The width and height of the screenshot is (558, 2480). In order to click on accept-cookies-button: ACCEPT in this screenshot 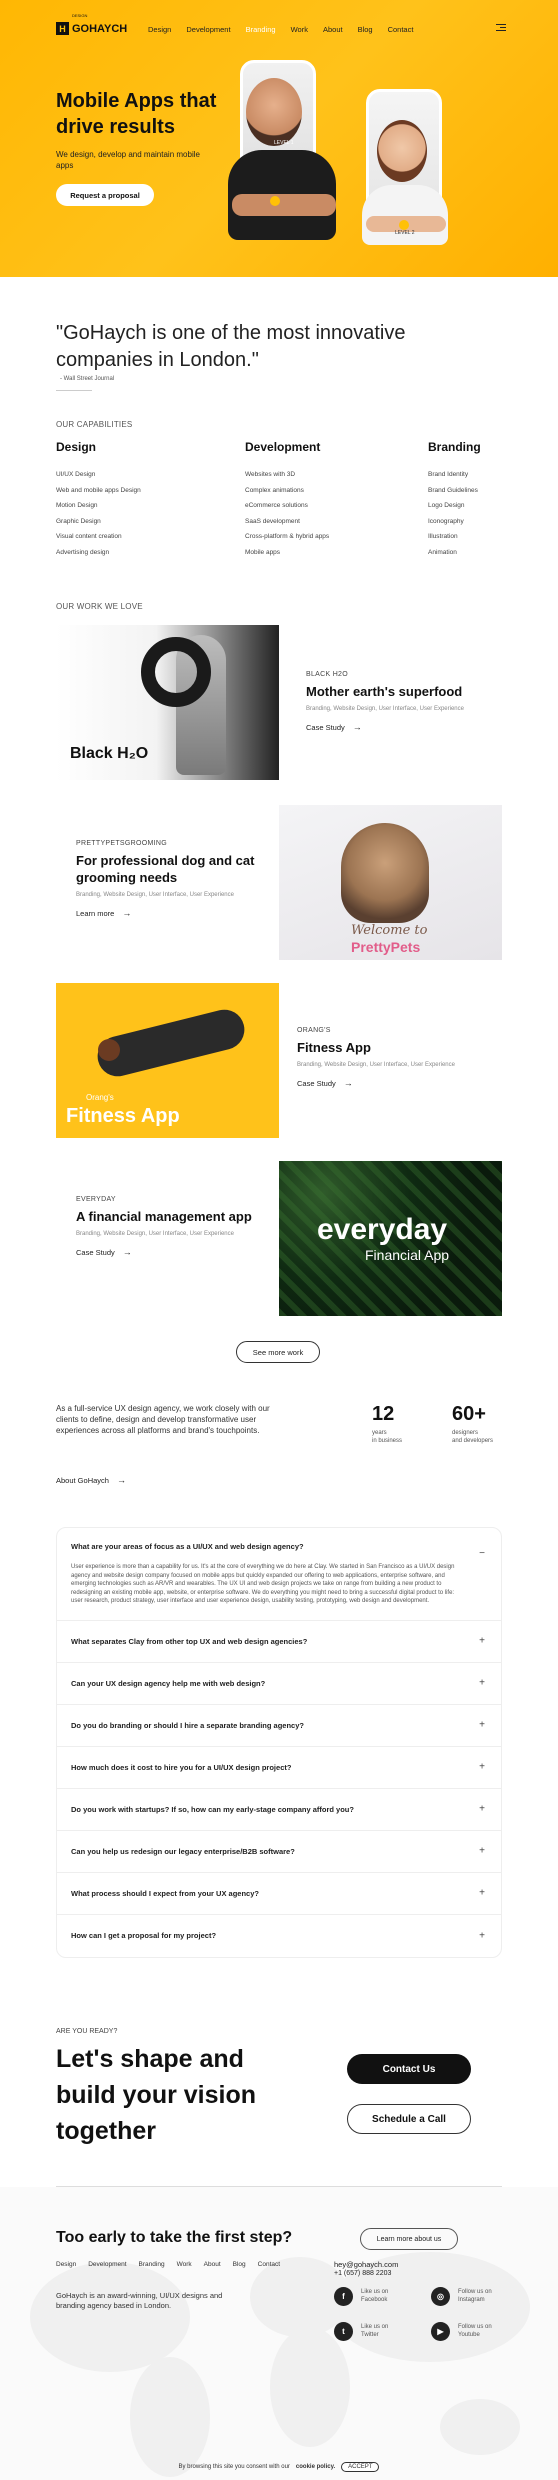, I will do `click(360, 2467)`.